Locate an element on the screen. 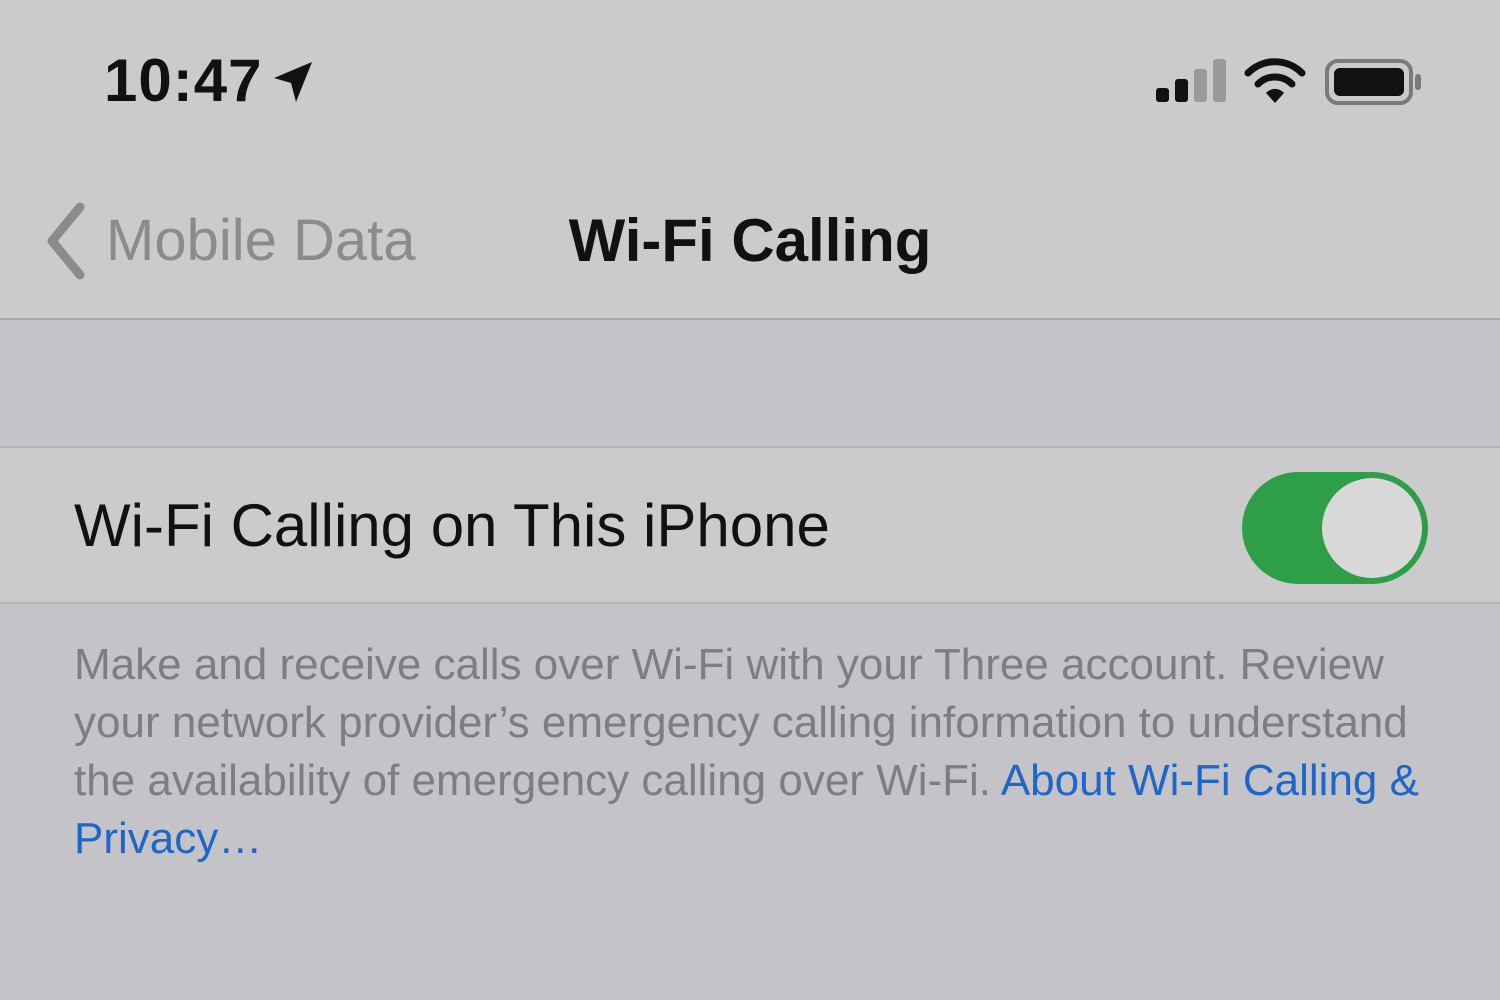  wifi-calling-label: Wi-Fi Calling on This iPhone is located at coordinates (452, 525).